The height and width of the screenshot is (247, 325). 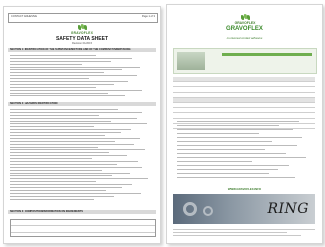 What do you see at coordinates (288, 209) in the screenshot?
I see `banner-word: RING` at bounding box center [288, 209].